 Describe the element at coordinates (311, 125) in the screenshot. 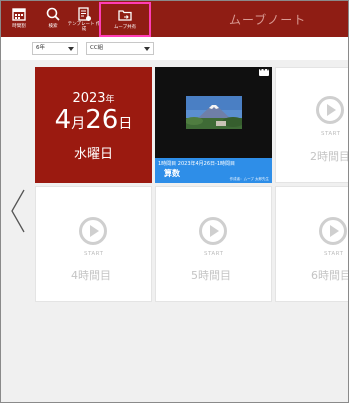

I see `period-tile-2: START 2時間目` at that location.